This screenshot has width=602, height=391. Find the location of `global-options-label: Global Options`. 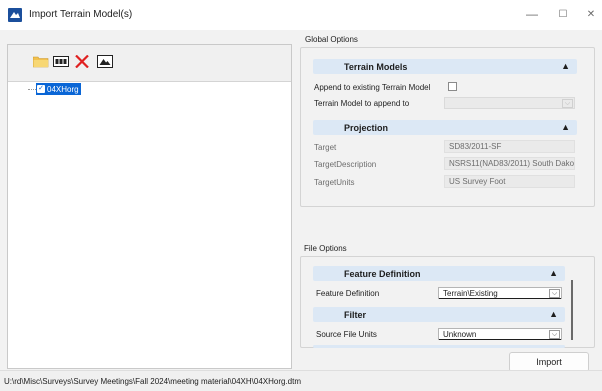

global-options-label: Global Options is located at coordinates (331, 39).